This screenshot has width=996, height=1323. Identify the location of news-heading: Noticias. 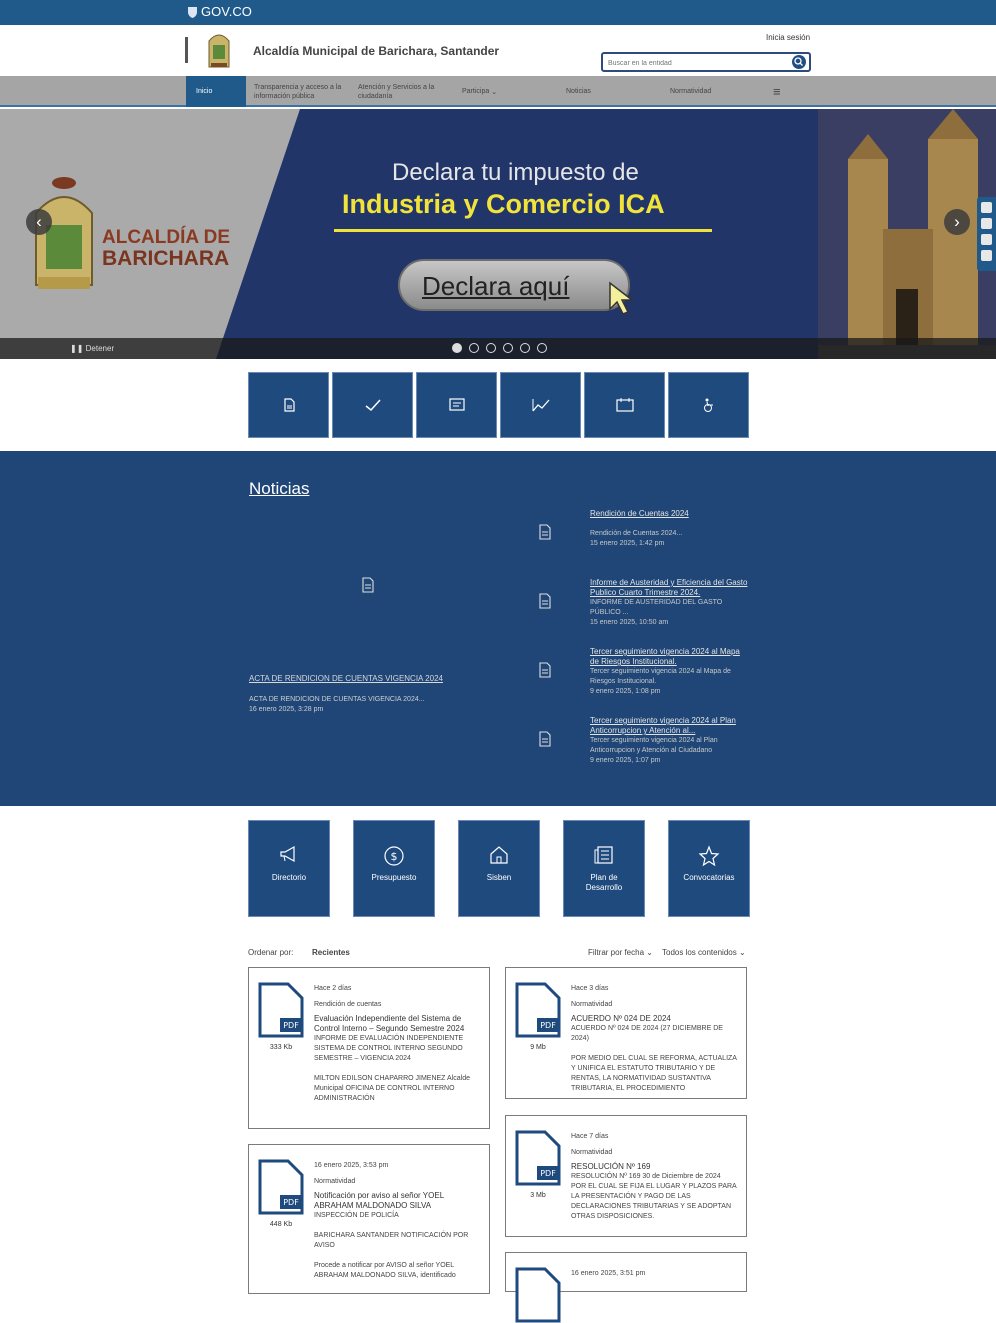
(279, 489).